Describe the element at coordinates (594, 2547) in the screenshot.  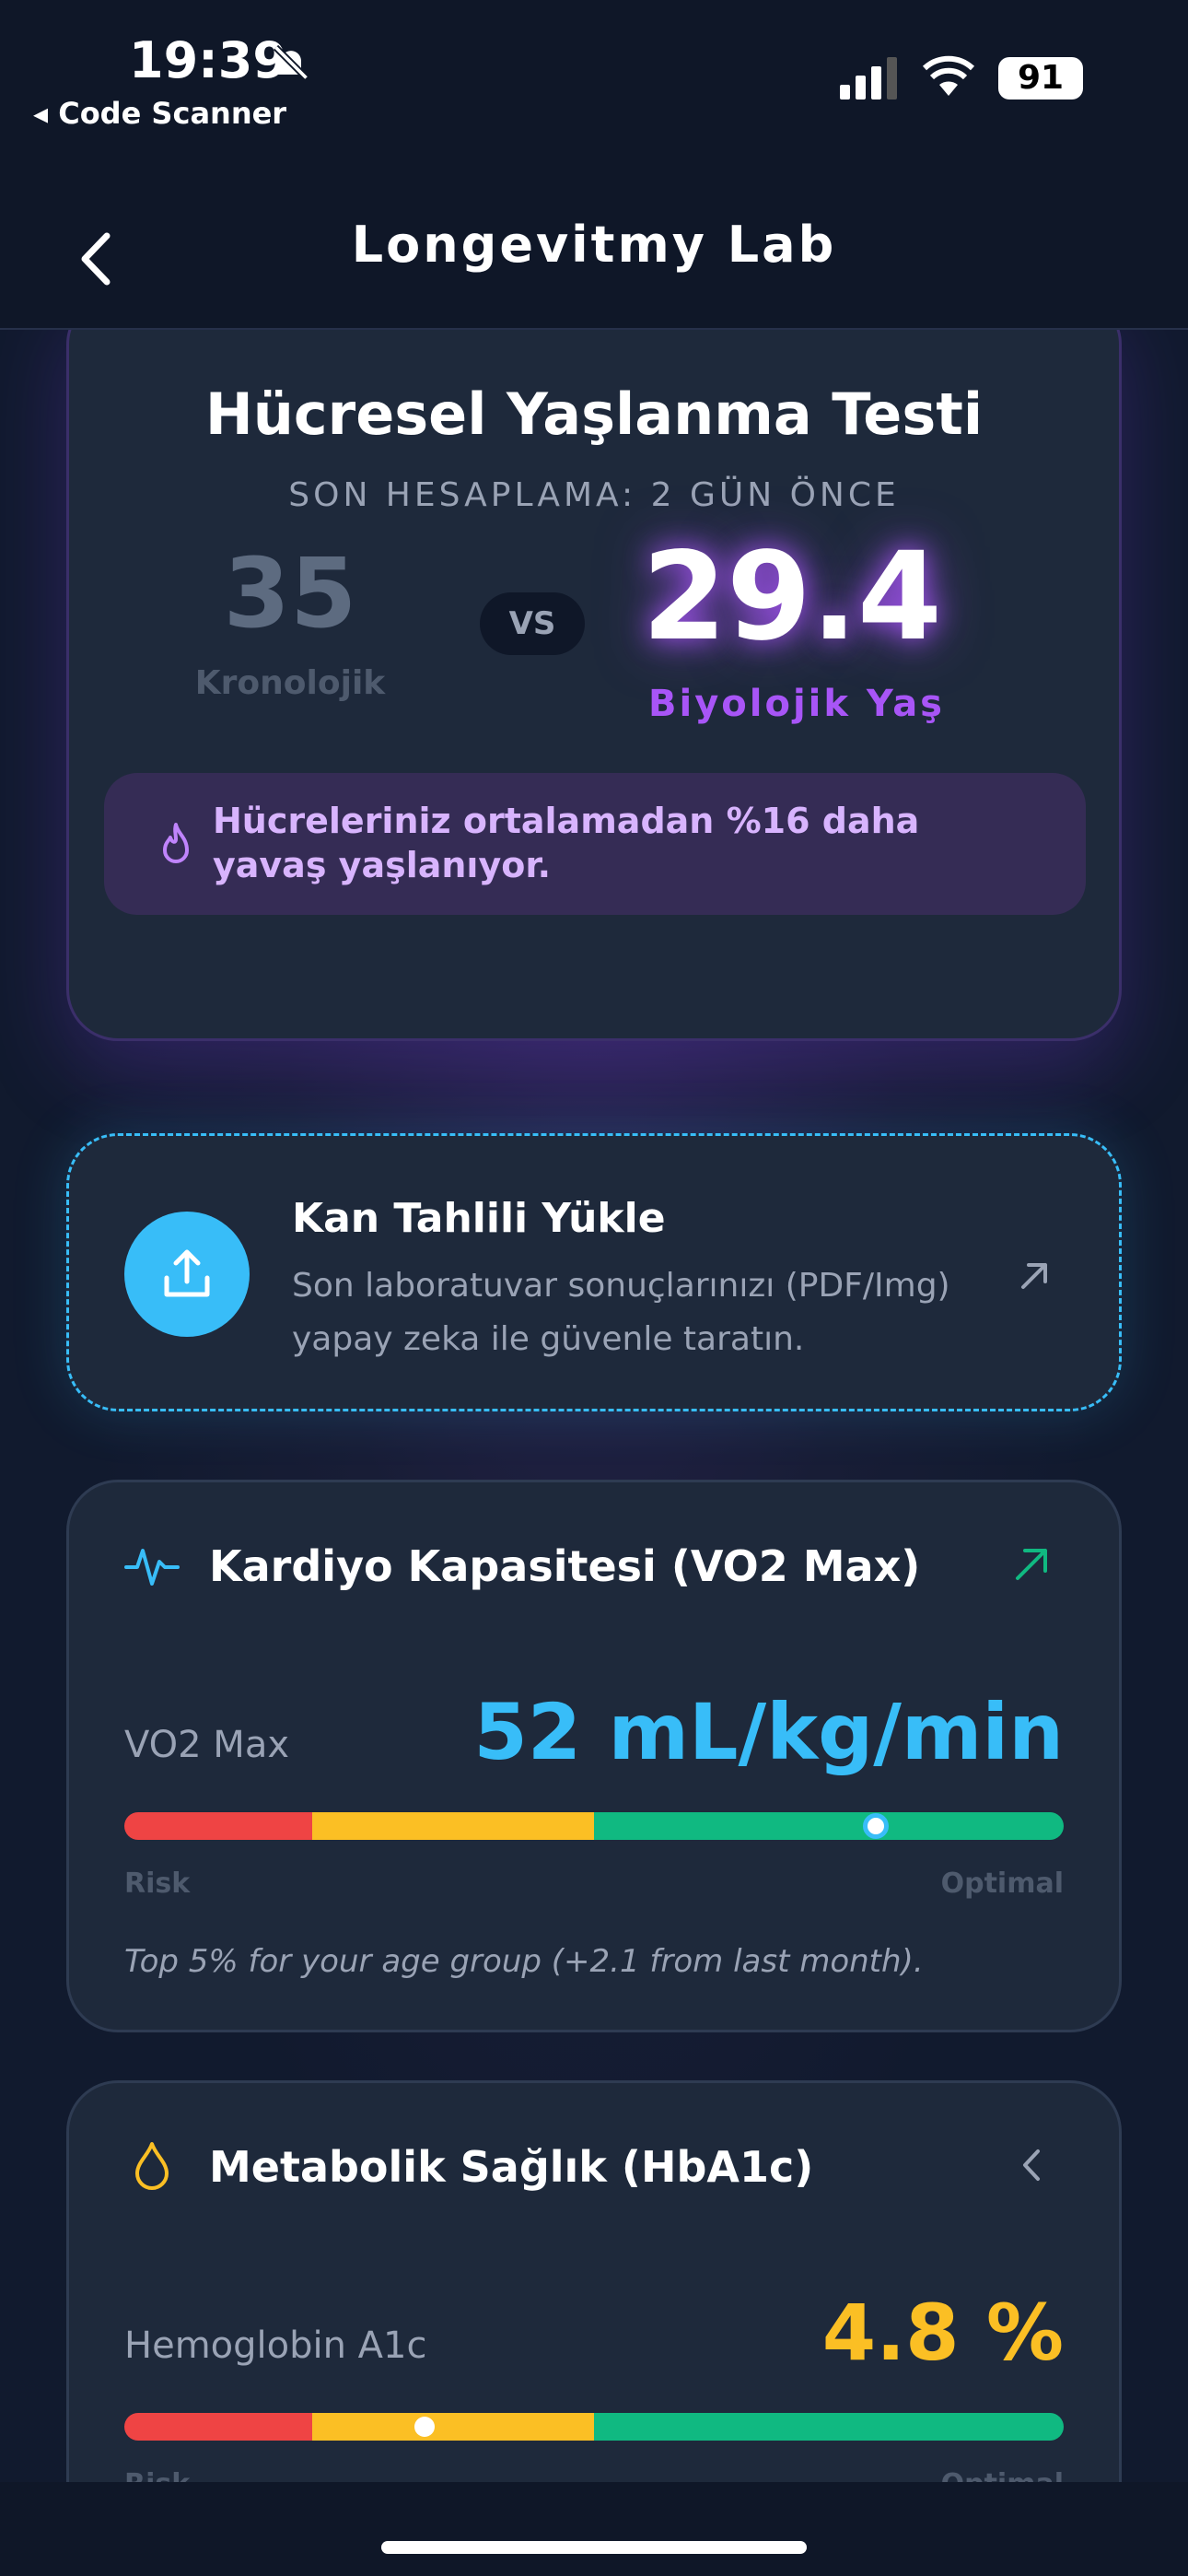
I see `home-indicator` at that location.